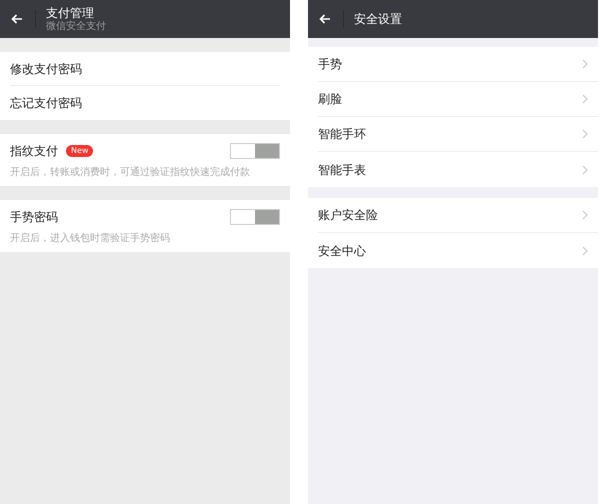  Describe the element at coordinates (130, 173) in the screenshot. I see `setting-hint: 开启后，转账或消费时，可通过验证指纹快速完成付款` at that location.